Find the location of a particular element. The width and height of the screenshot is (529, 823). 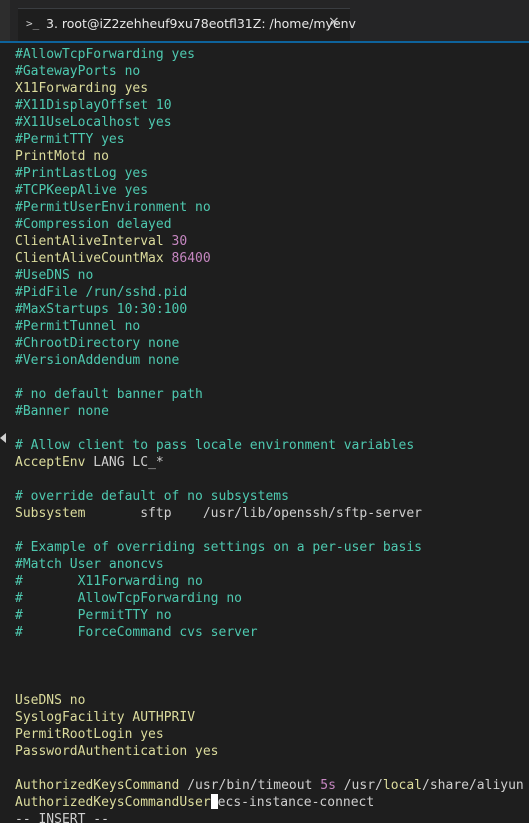

line-token: /usr/bin/timeout is located at coordinates (254, 785).